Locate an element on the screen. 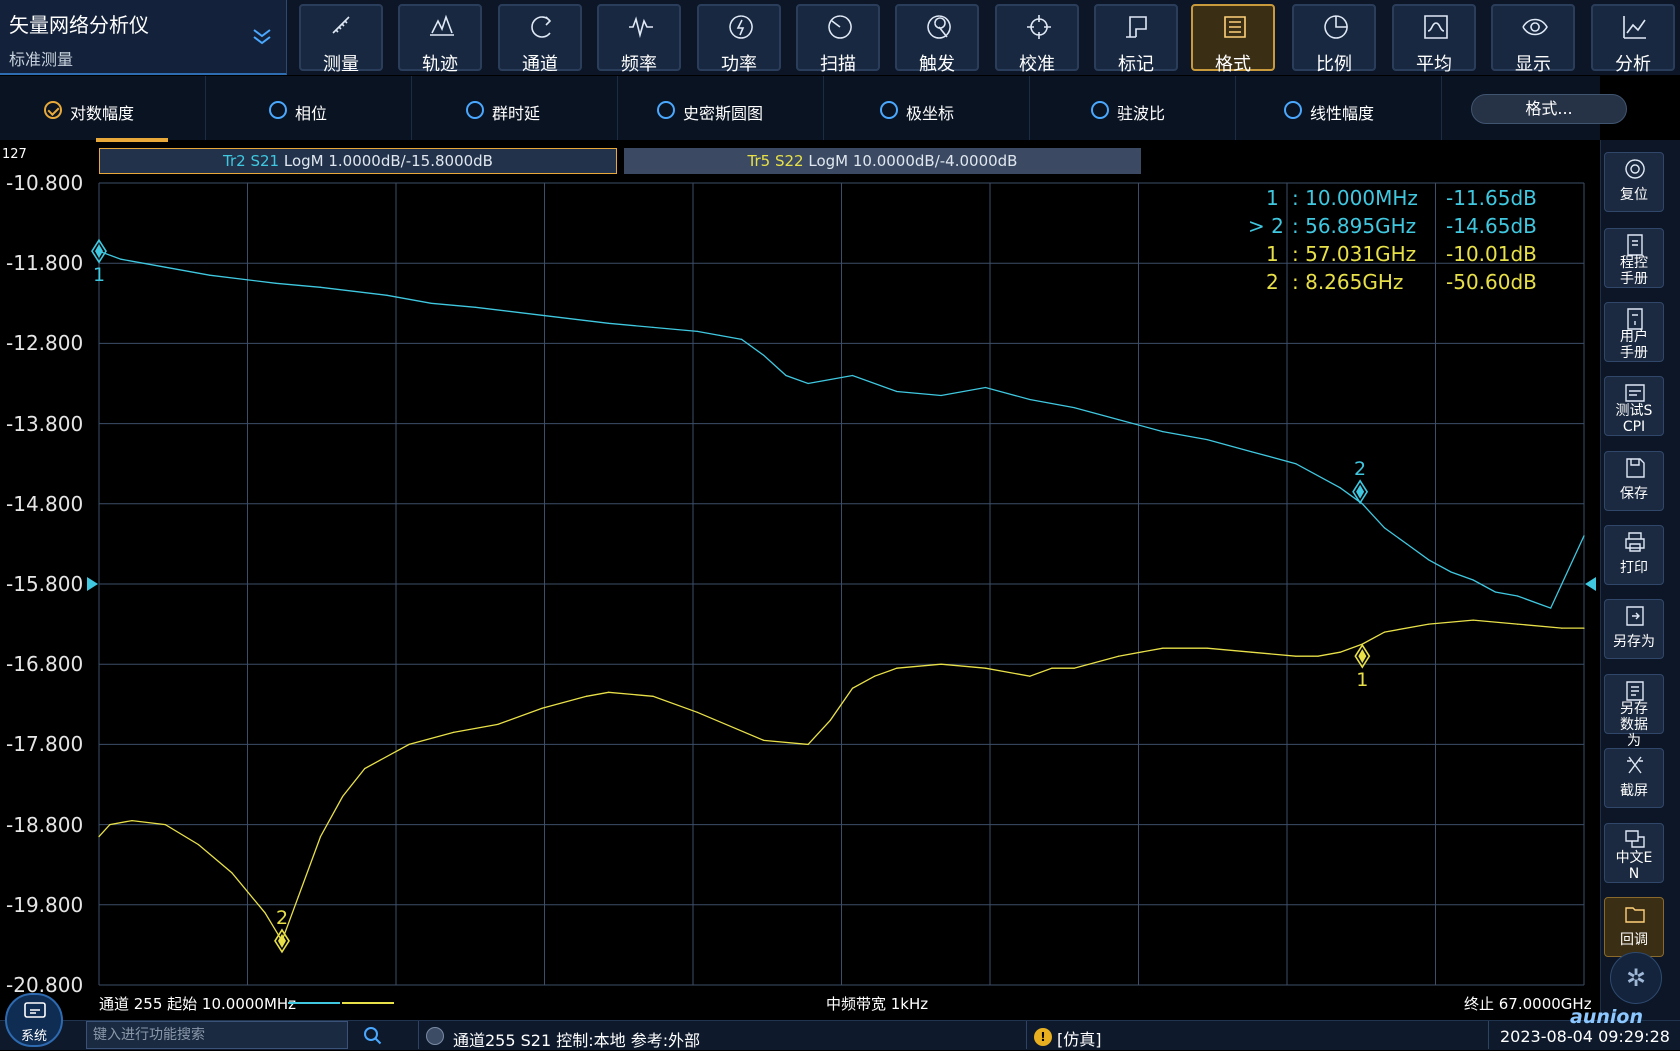 This screenshot has width=1680, height=1051. side-button-label: 打印 is located at coordinates (1634, 568).